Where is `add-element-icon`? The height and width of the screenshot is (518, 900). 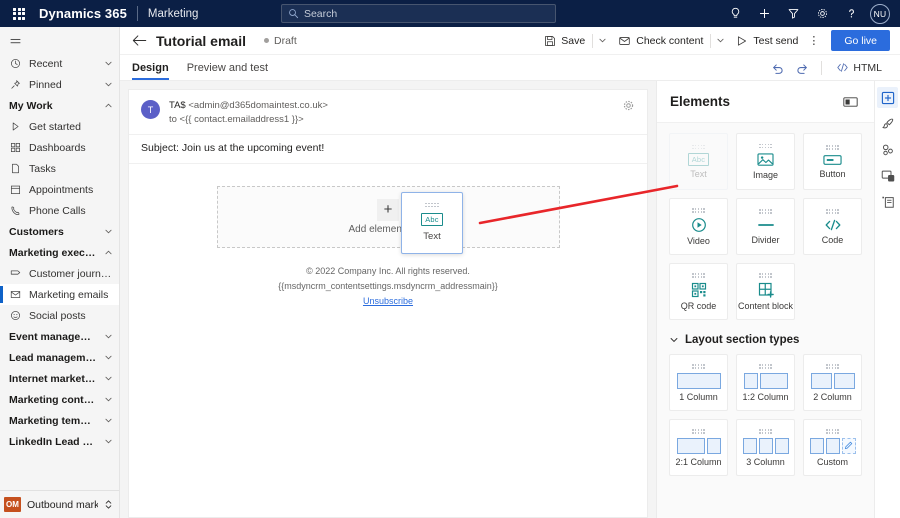 add-element-icon is located at coordinates (887, 97).